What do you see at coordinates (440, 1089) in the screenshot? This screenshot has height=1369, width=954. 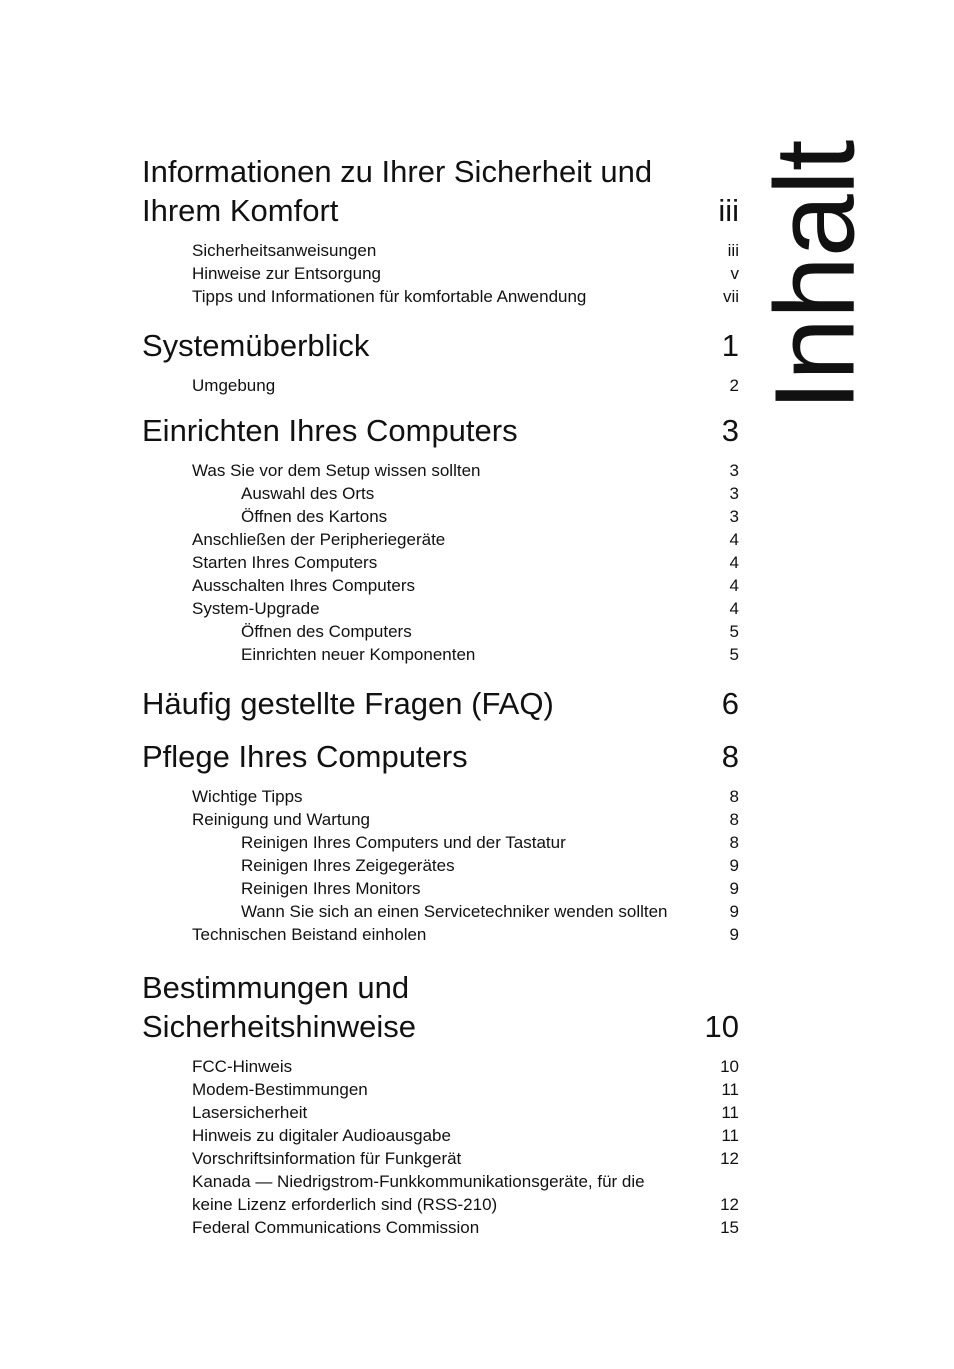 I see `toc-entry: Modem-Bestimmungen 11` at bounding box center [440, 1089].